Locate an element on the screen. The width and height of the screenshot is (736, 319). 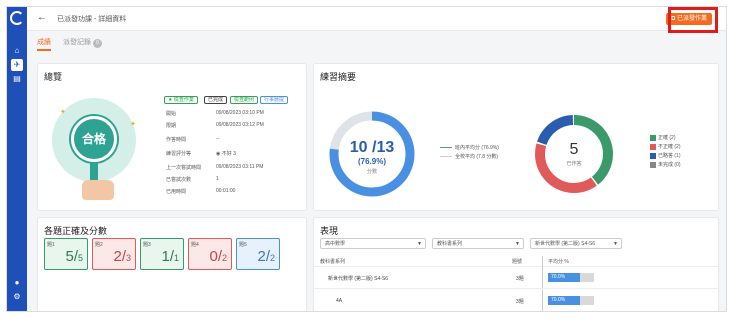
question-score: 2 is located at coordinates (117, 256).